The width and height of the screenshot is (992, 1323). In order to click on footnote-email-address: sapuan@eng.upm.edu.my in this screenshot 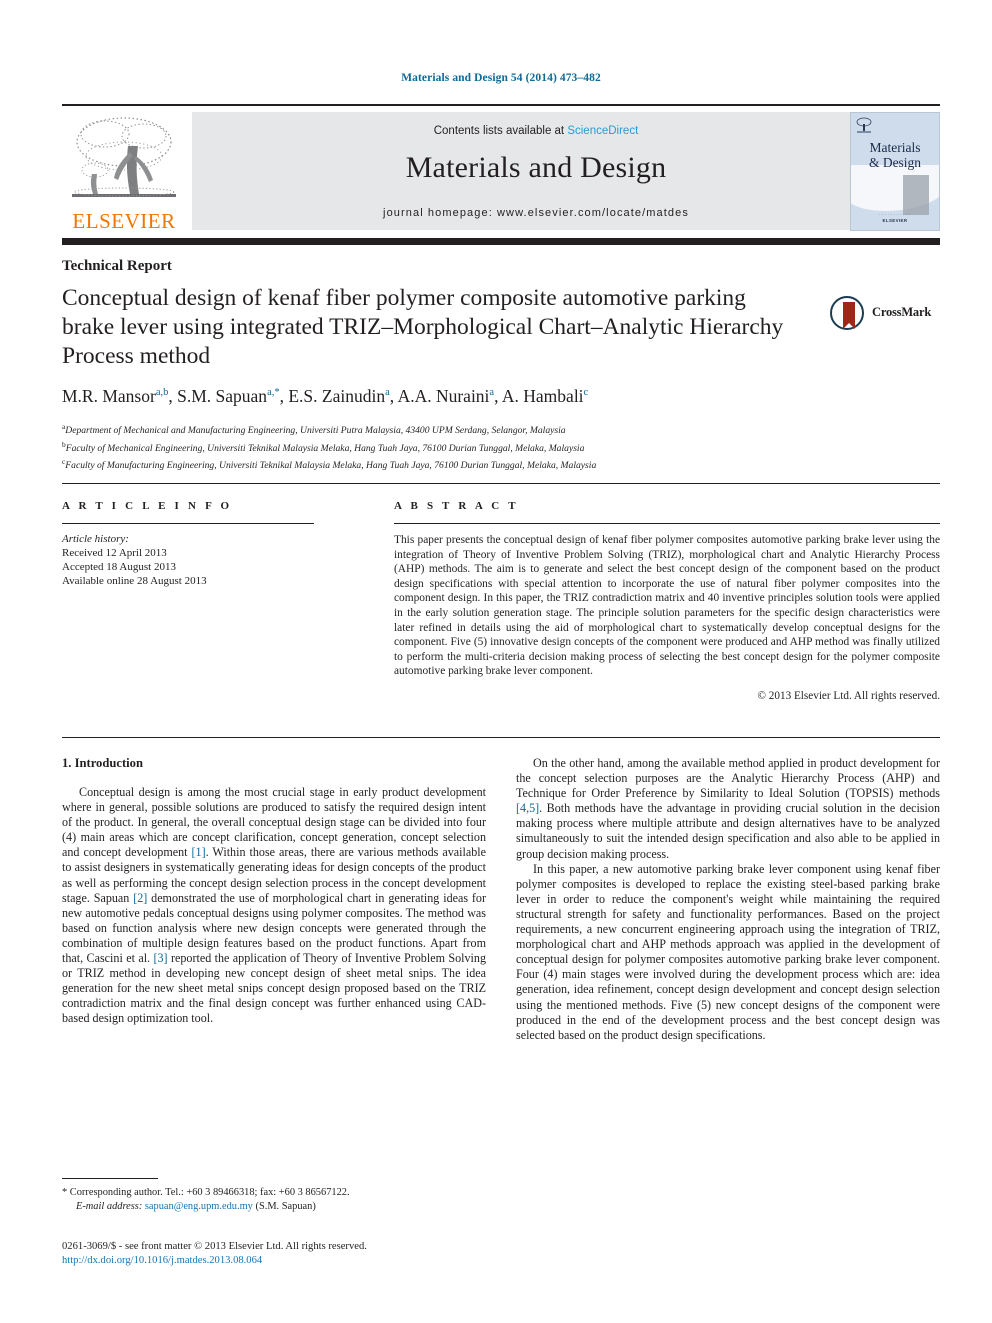, I will do `click(199, 1206)`.